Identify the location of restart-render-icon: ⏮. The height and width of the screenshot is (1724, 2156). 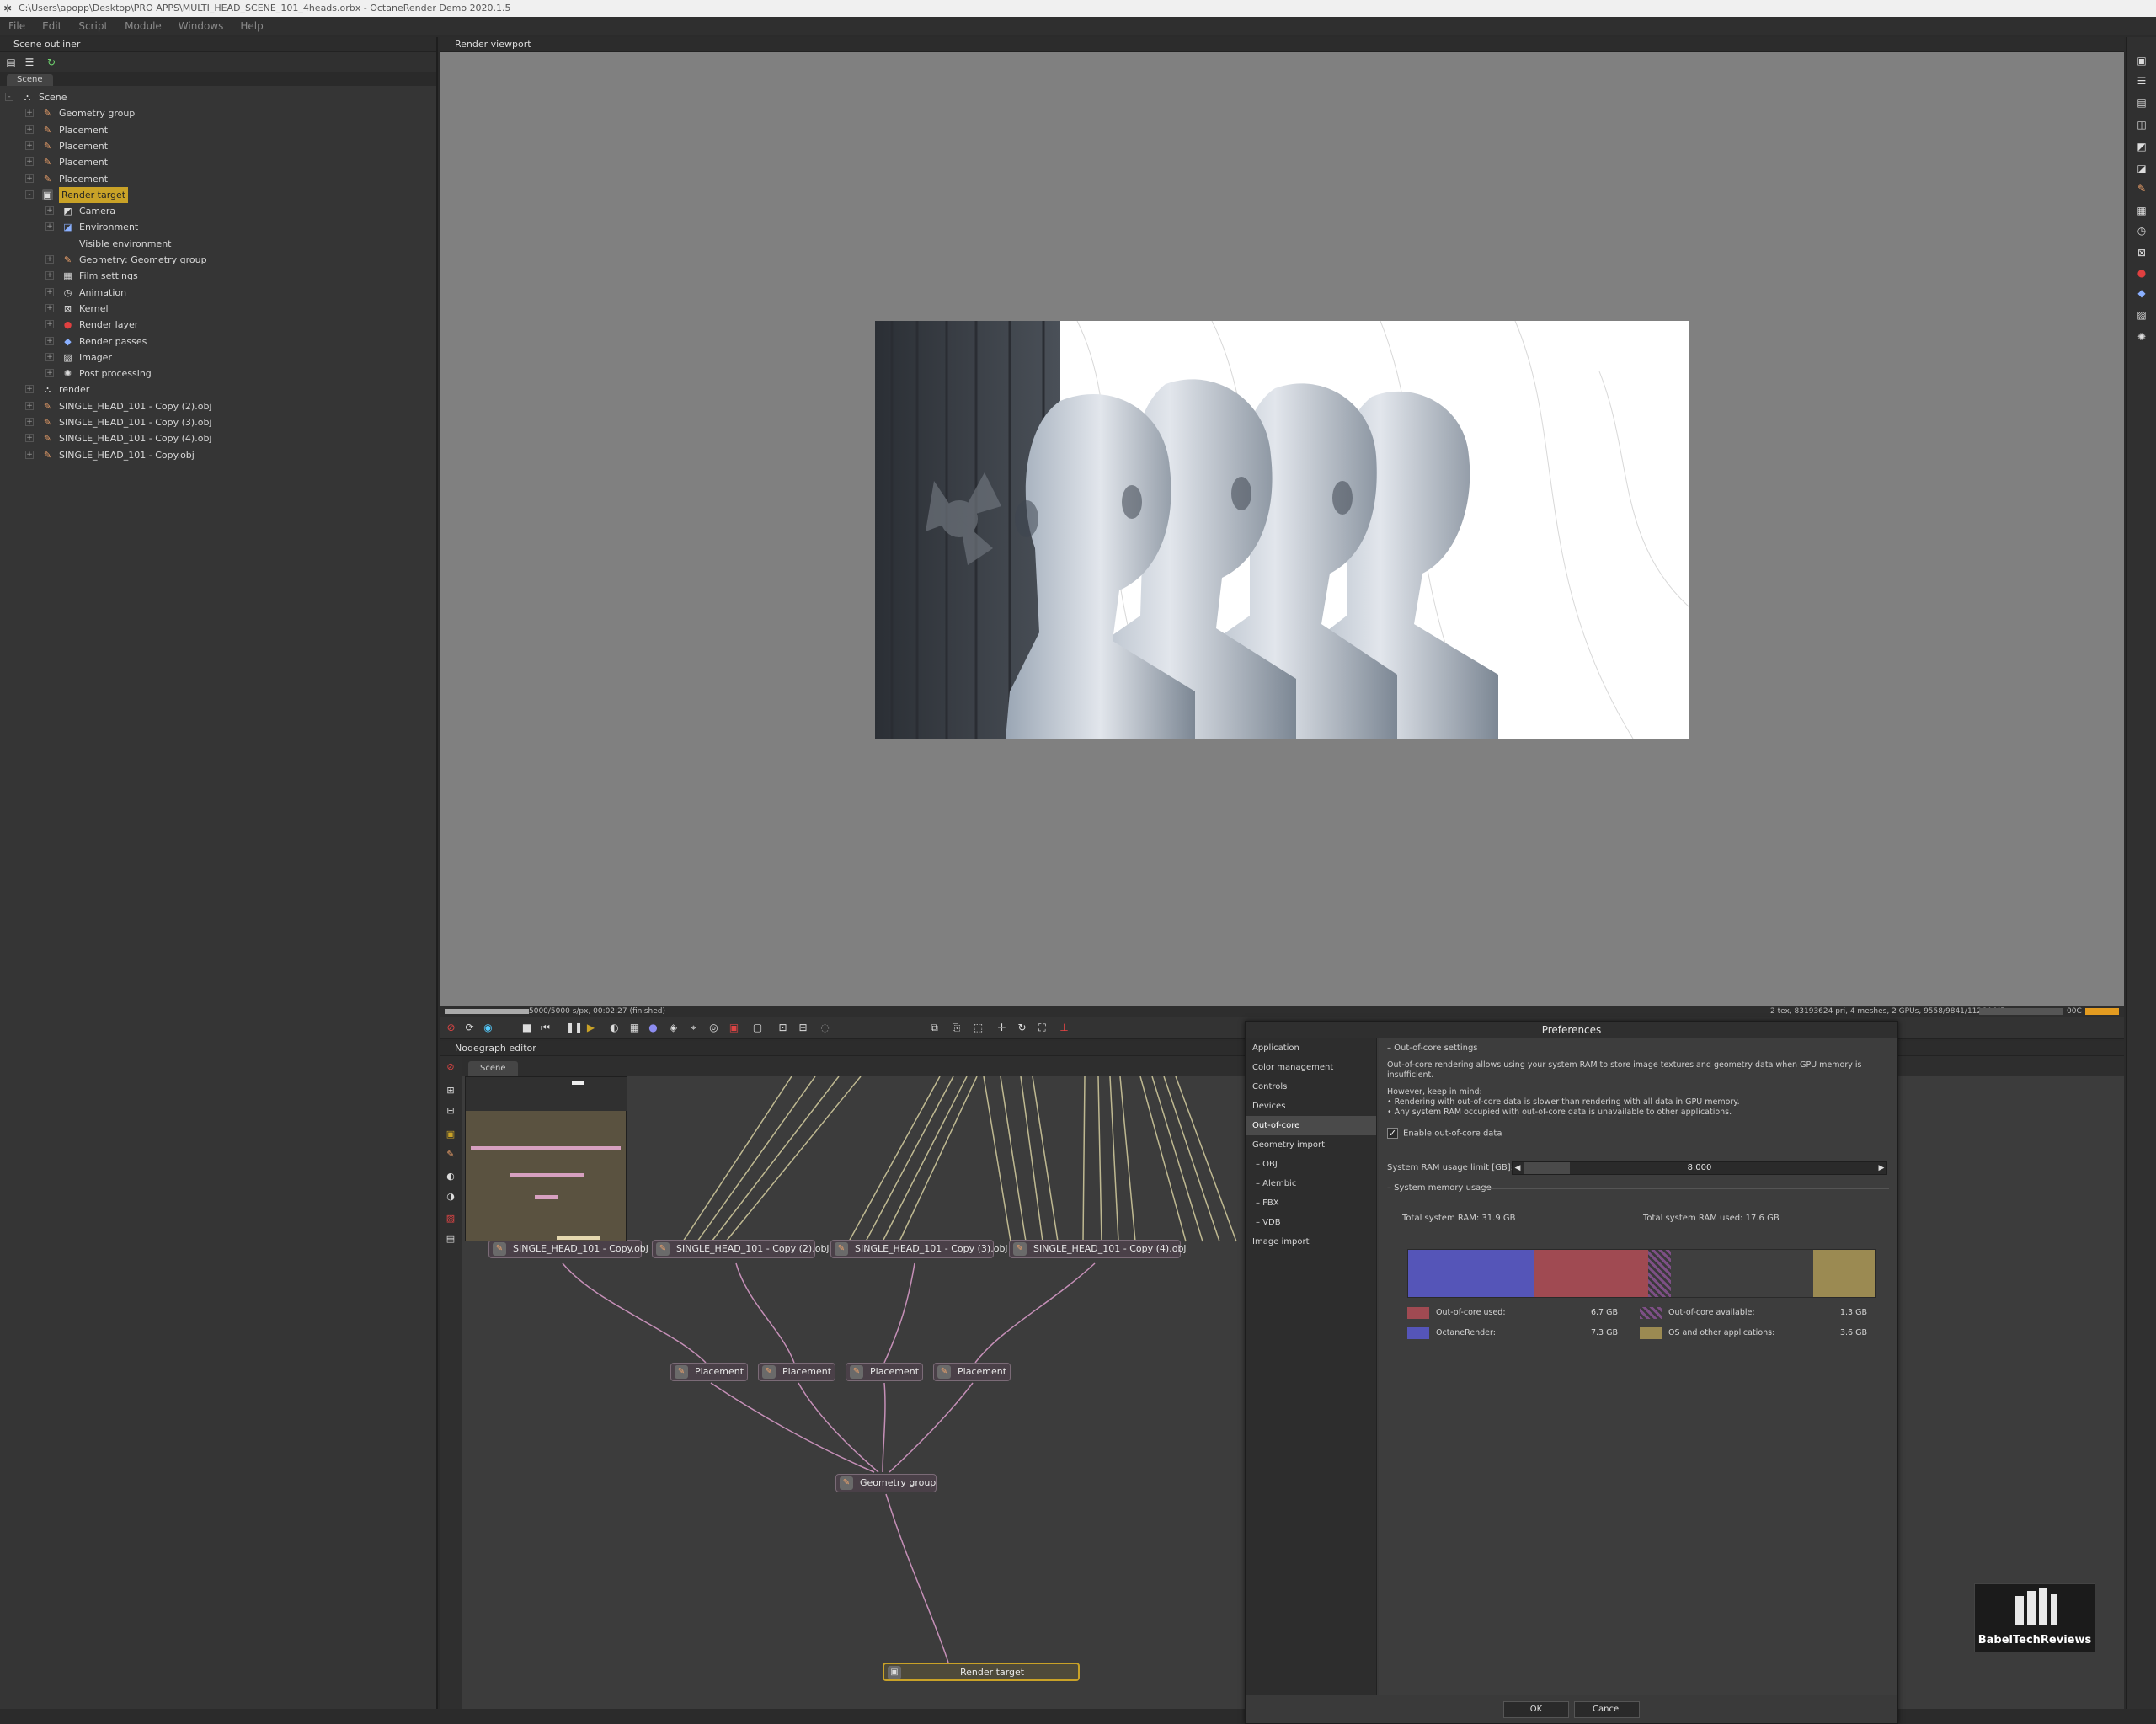
(545, 1028).